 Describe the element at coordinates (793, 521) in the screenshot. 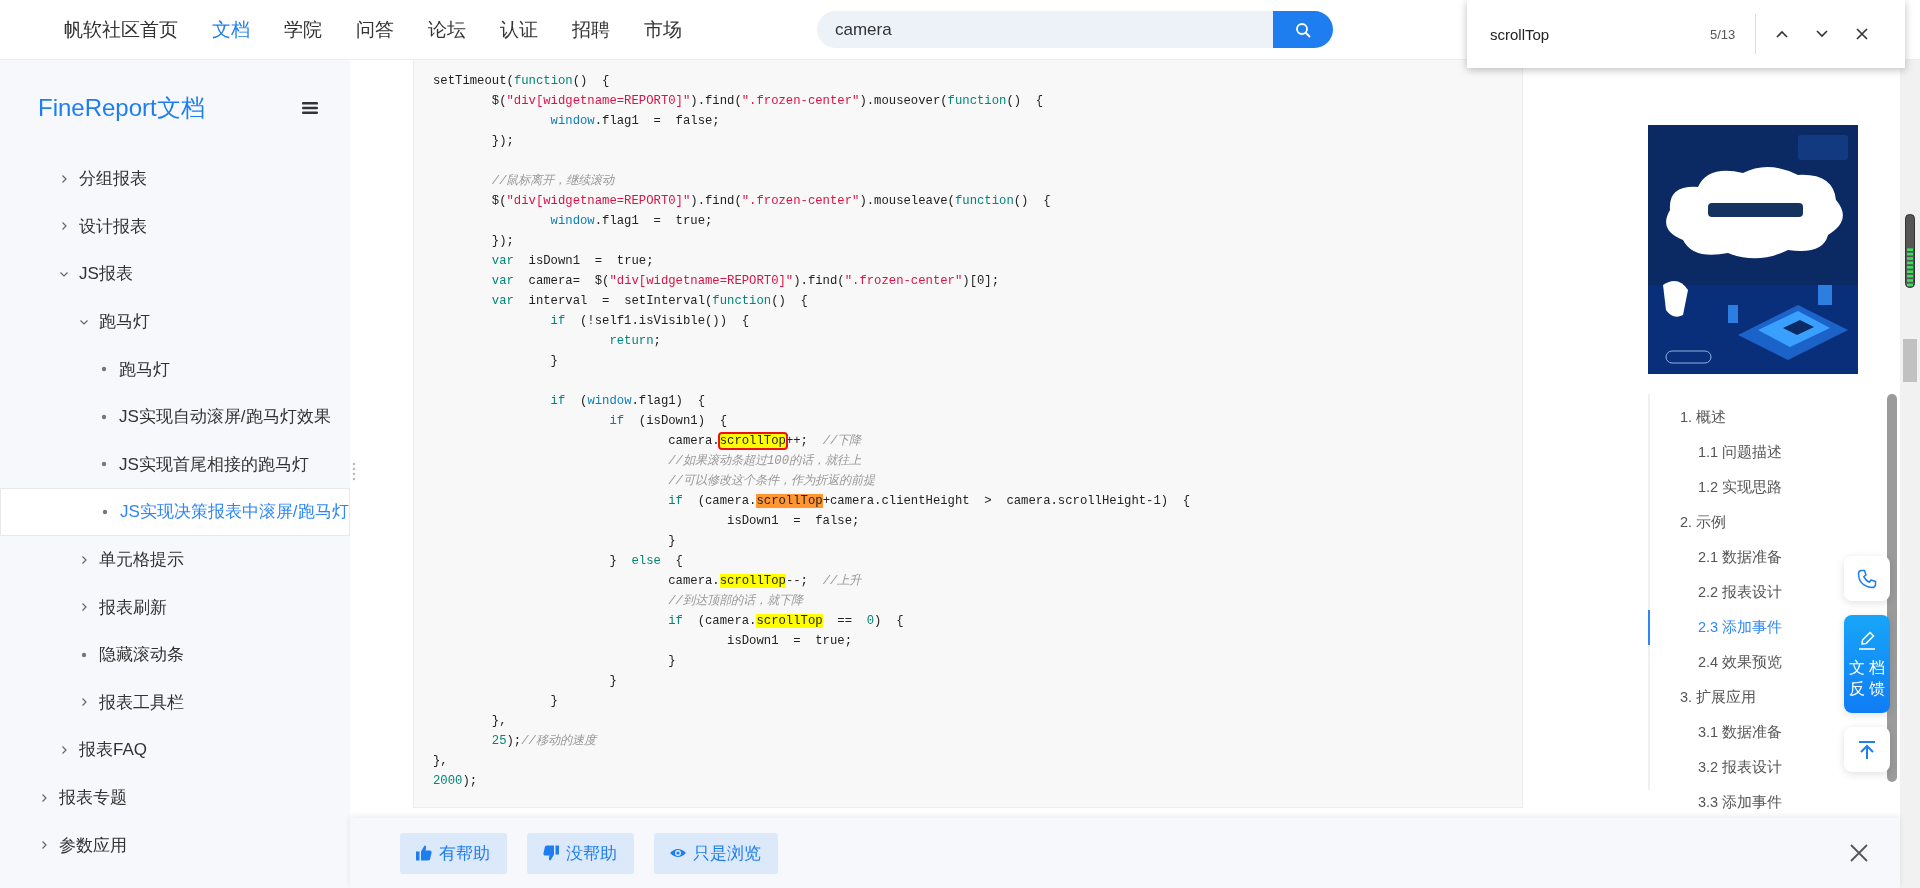

I see `code-line: isDown1 = false;` at that location.